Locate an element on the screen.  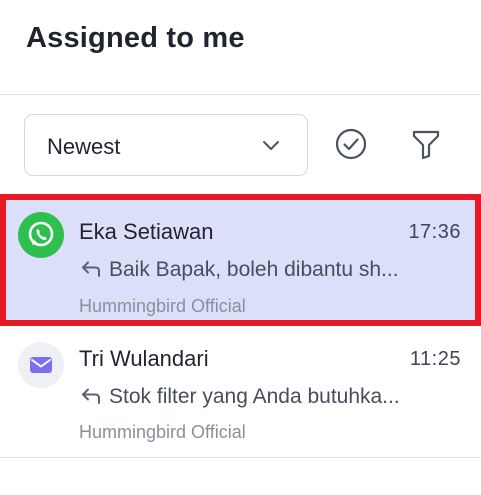
check-circle-icon is located at coordinates (351, 144).